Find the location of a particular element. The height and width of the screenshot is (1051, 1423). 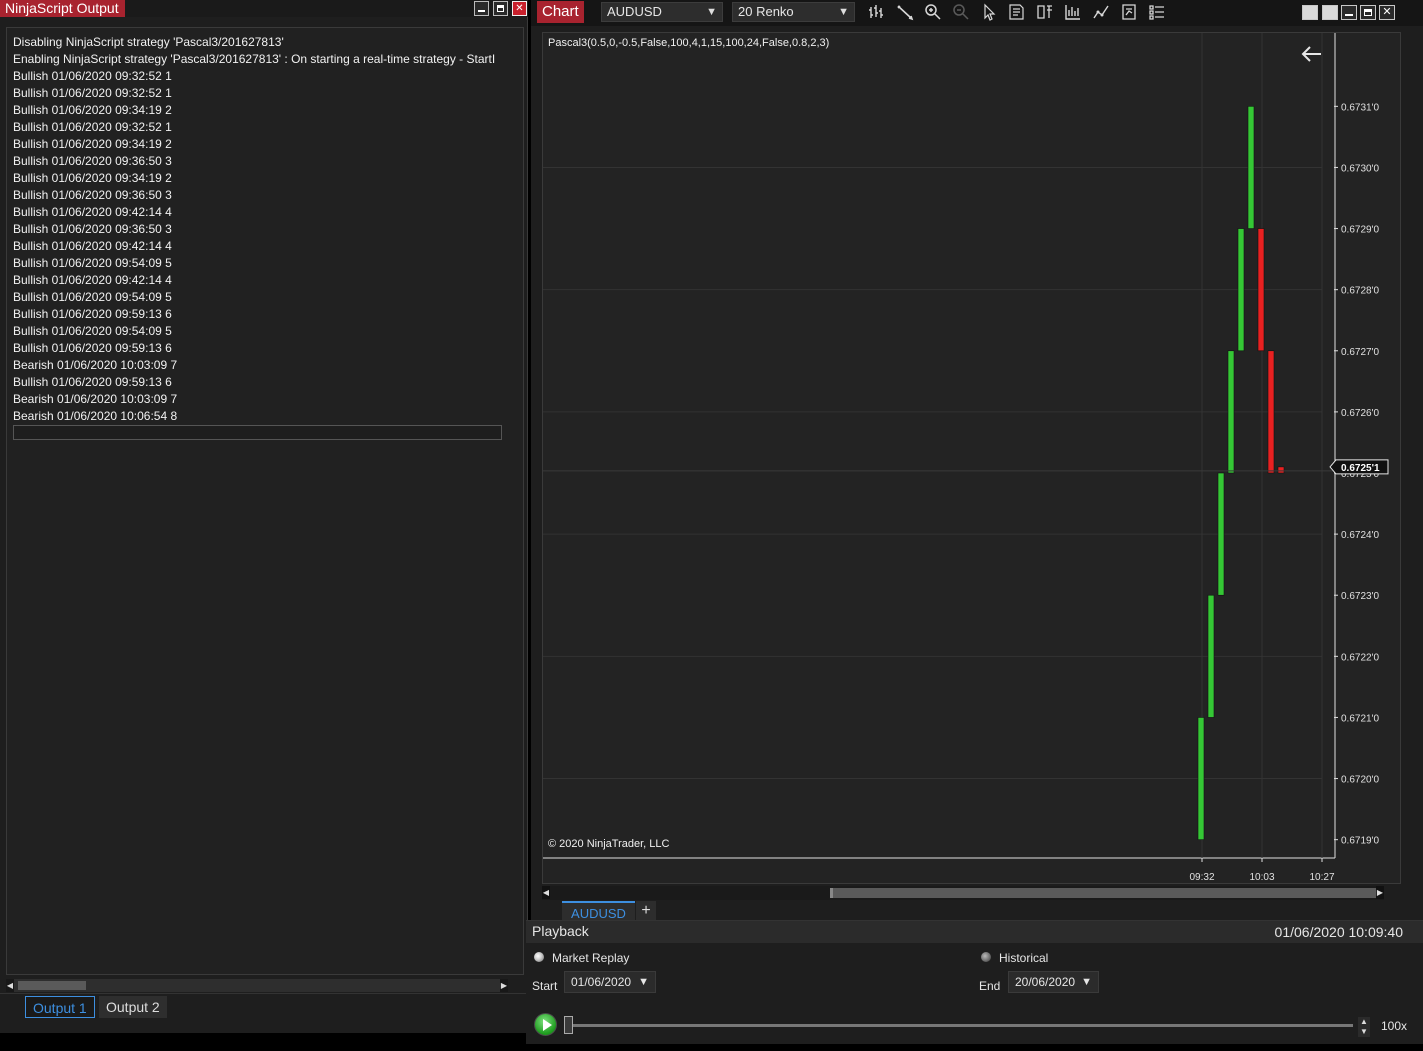

tile-left-button is located at coordinates (1310, 12).